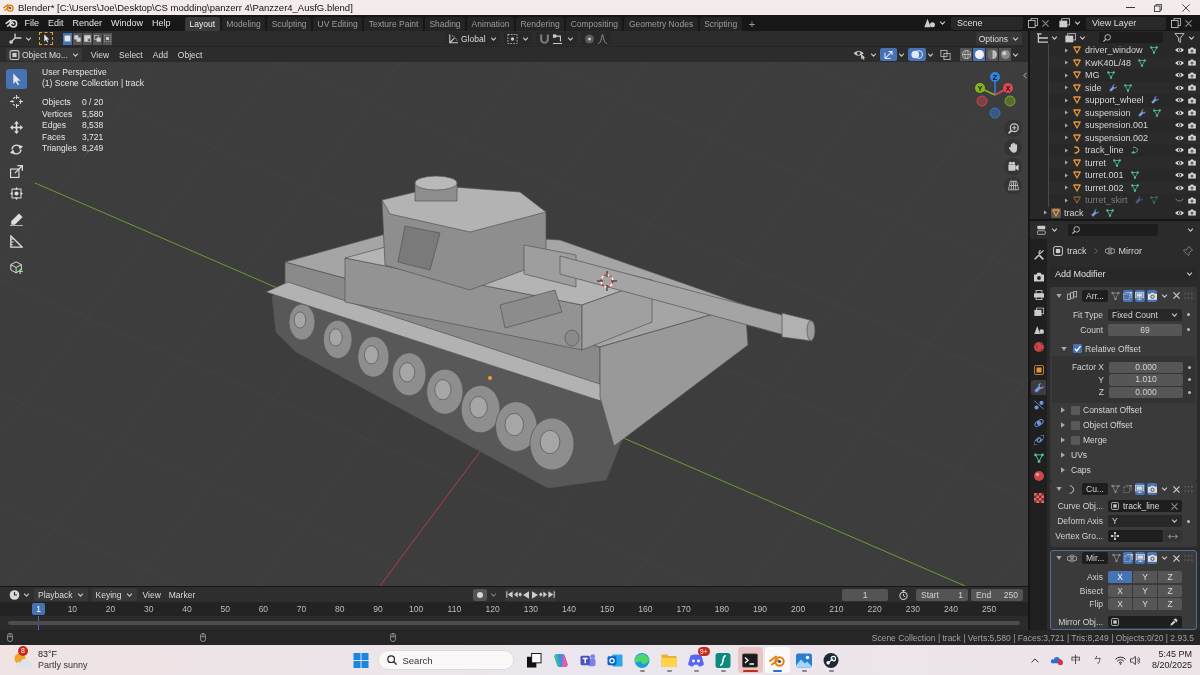 The width and height of the screenshot is (1200, 675). What do you see at coordinates (1070, 23) in the screenshot?
I see `view-layer-browse-button` at bounding box center [1070, 23].